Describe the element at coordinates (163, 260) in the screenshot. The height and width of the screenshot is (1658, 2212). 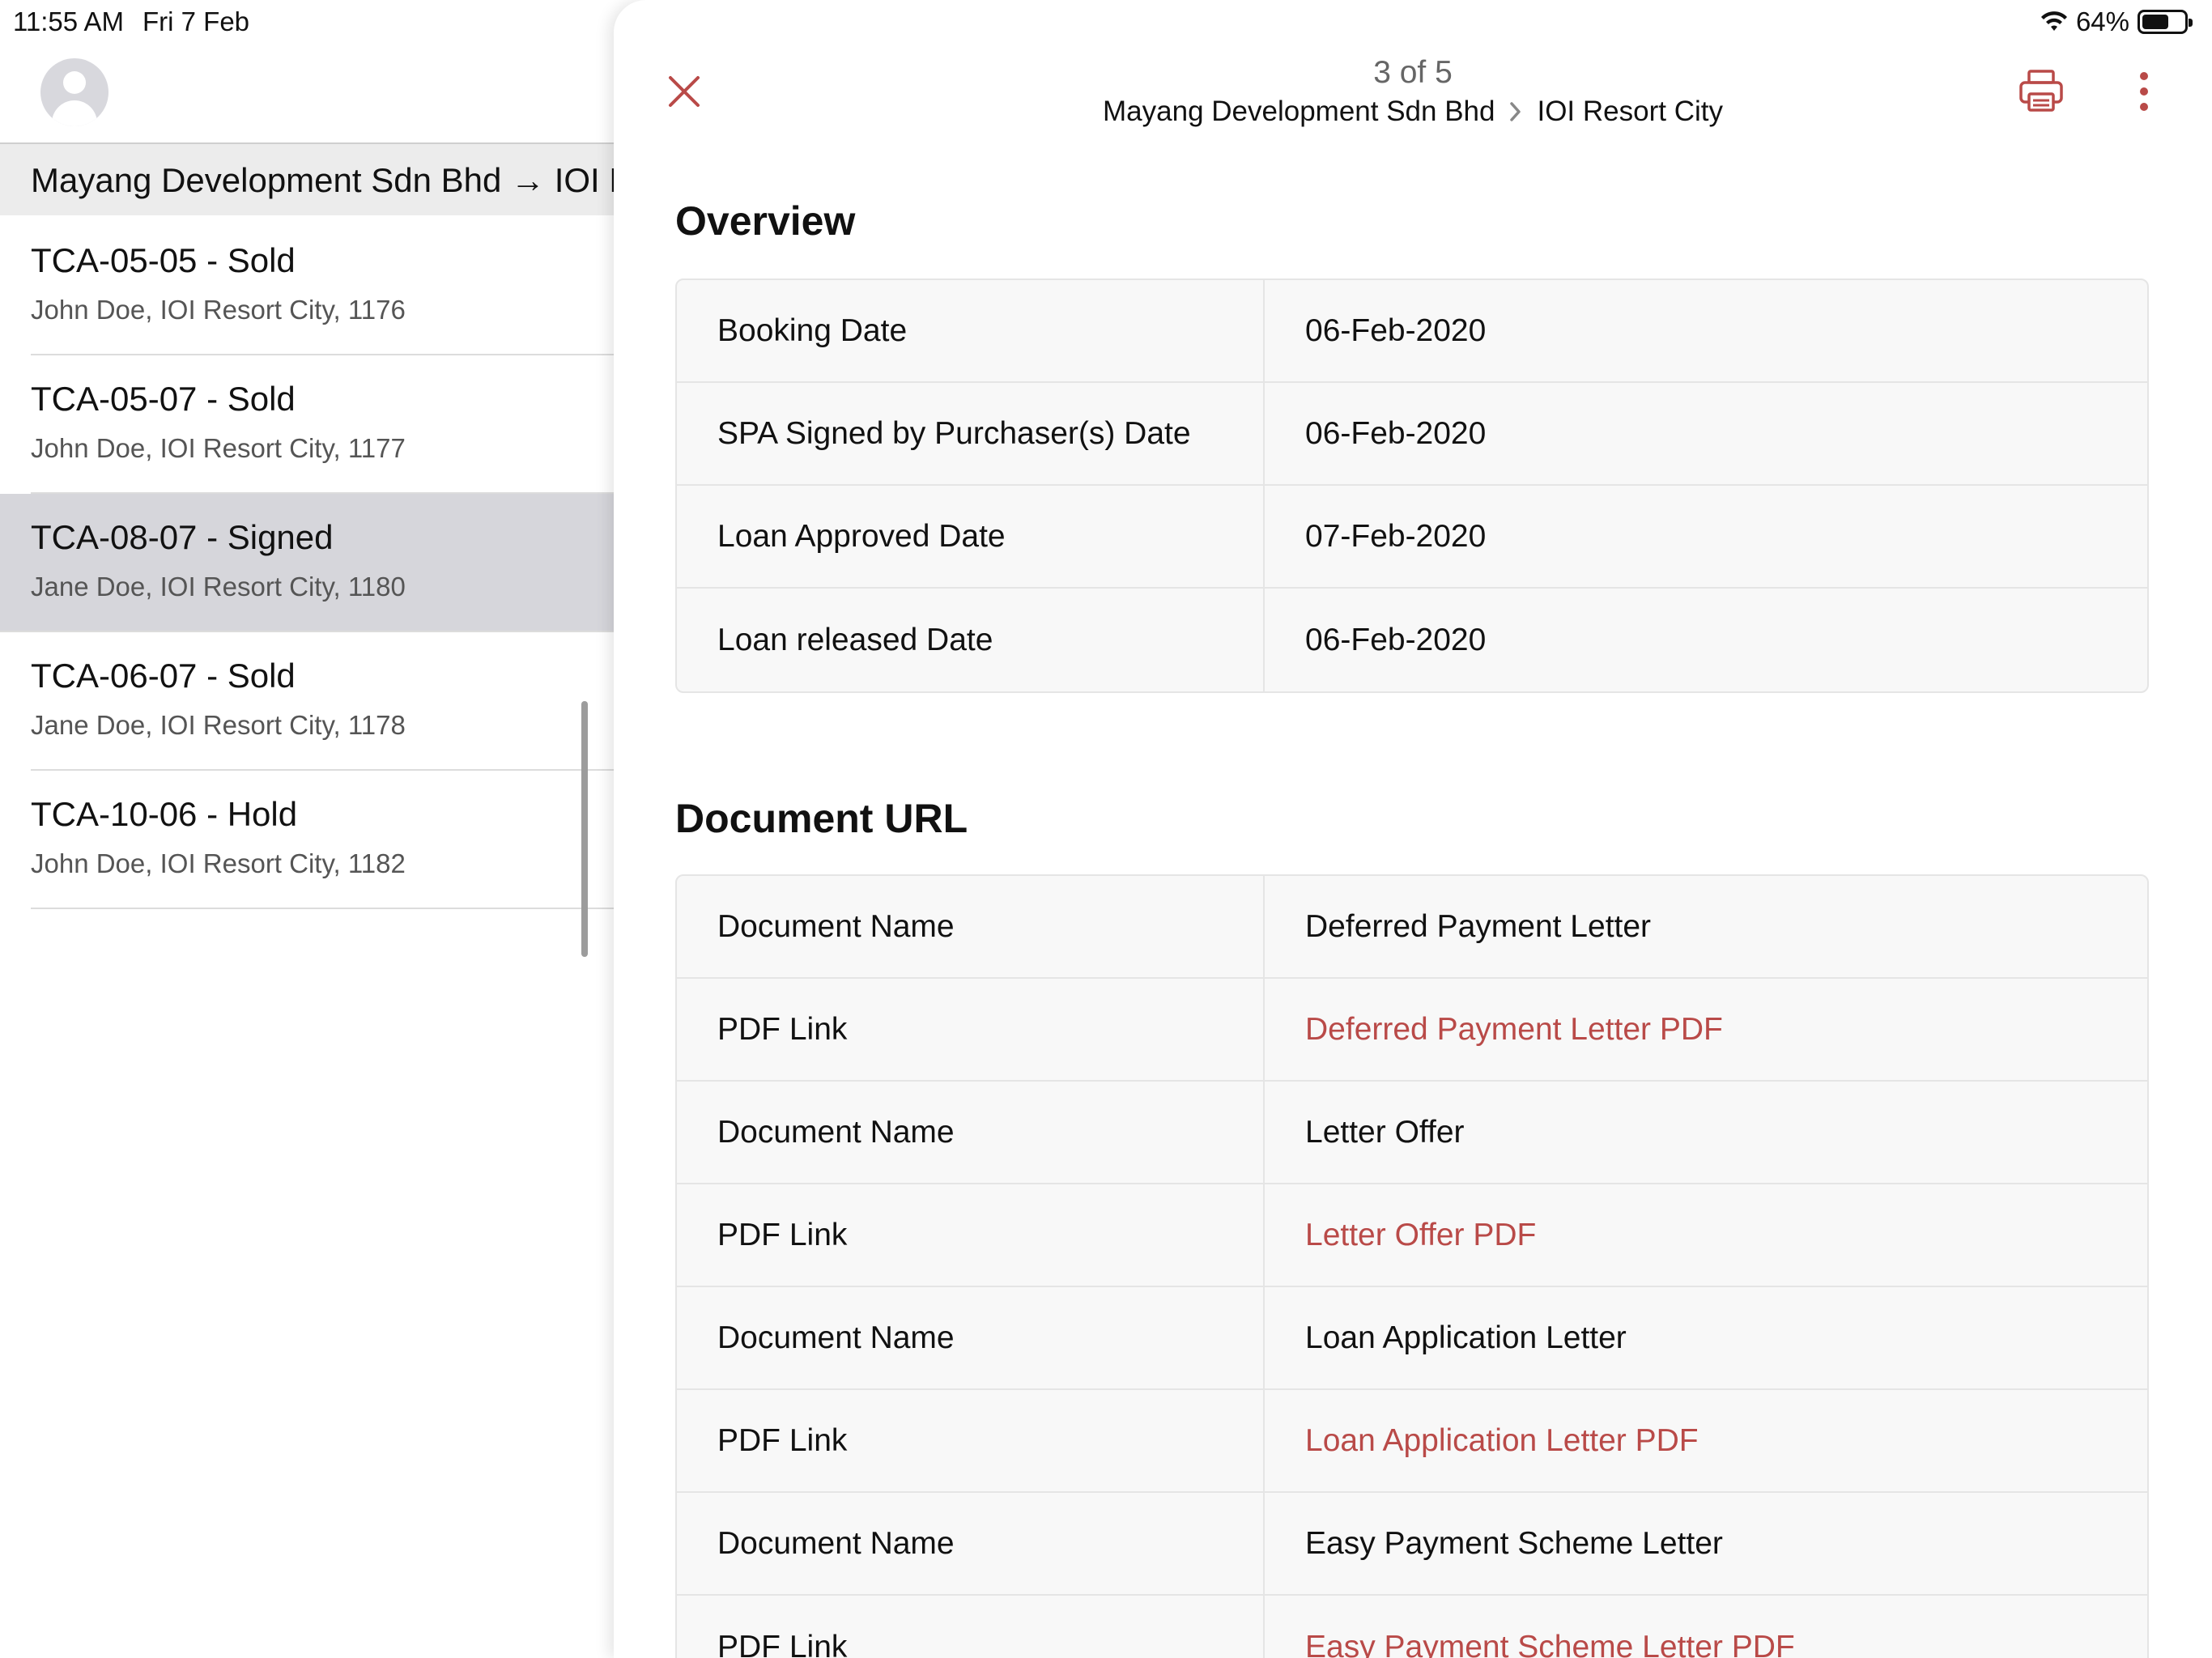
I see `list-item-title: TCA-05-05 - Sold` at that location.